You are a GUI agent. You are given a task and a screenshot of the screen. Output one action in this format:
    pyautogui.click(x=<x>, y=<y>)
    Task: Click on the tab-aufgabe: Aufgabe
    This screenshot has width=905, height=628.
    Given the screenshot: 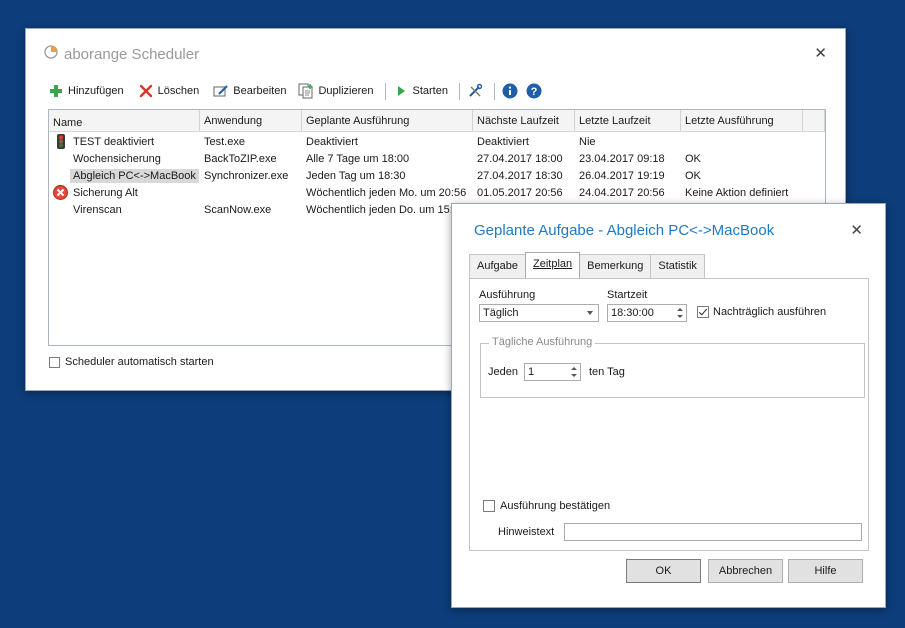 What is the action you would take?
    pyautogui.click(x=497, y=266)
    